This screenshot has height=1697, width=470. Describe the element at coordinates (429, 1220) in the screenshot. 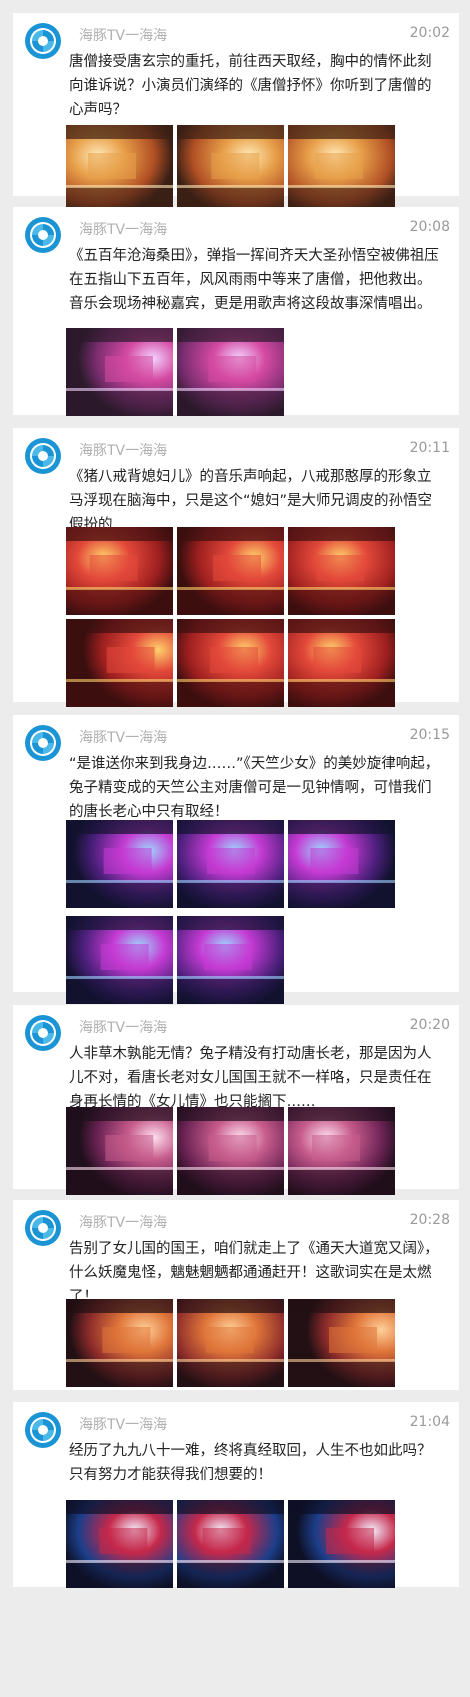

I see `post-time: 20:28` at that location.